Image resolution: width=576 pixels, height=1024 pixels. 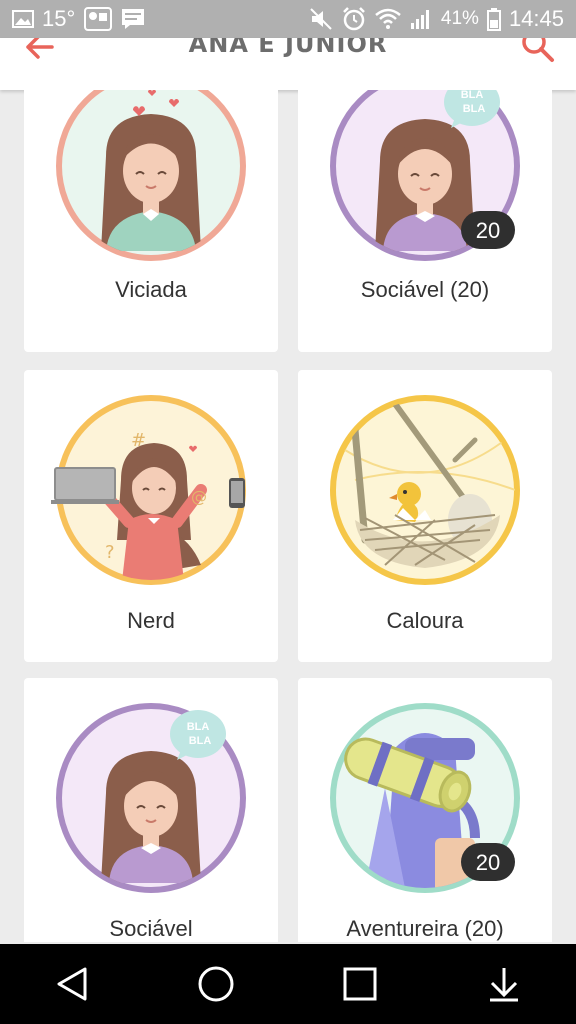 I want to click on badge-card-caloura: Caloura, so click(x=425, y=516).